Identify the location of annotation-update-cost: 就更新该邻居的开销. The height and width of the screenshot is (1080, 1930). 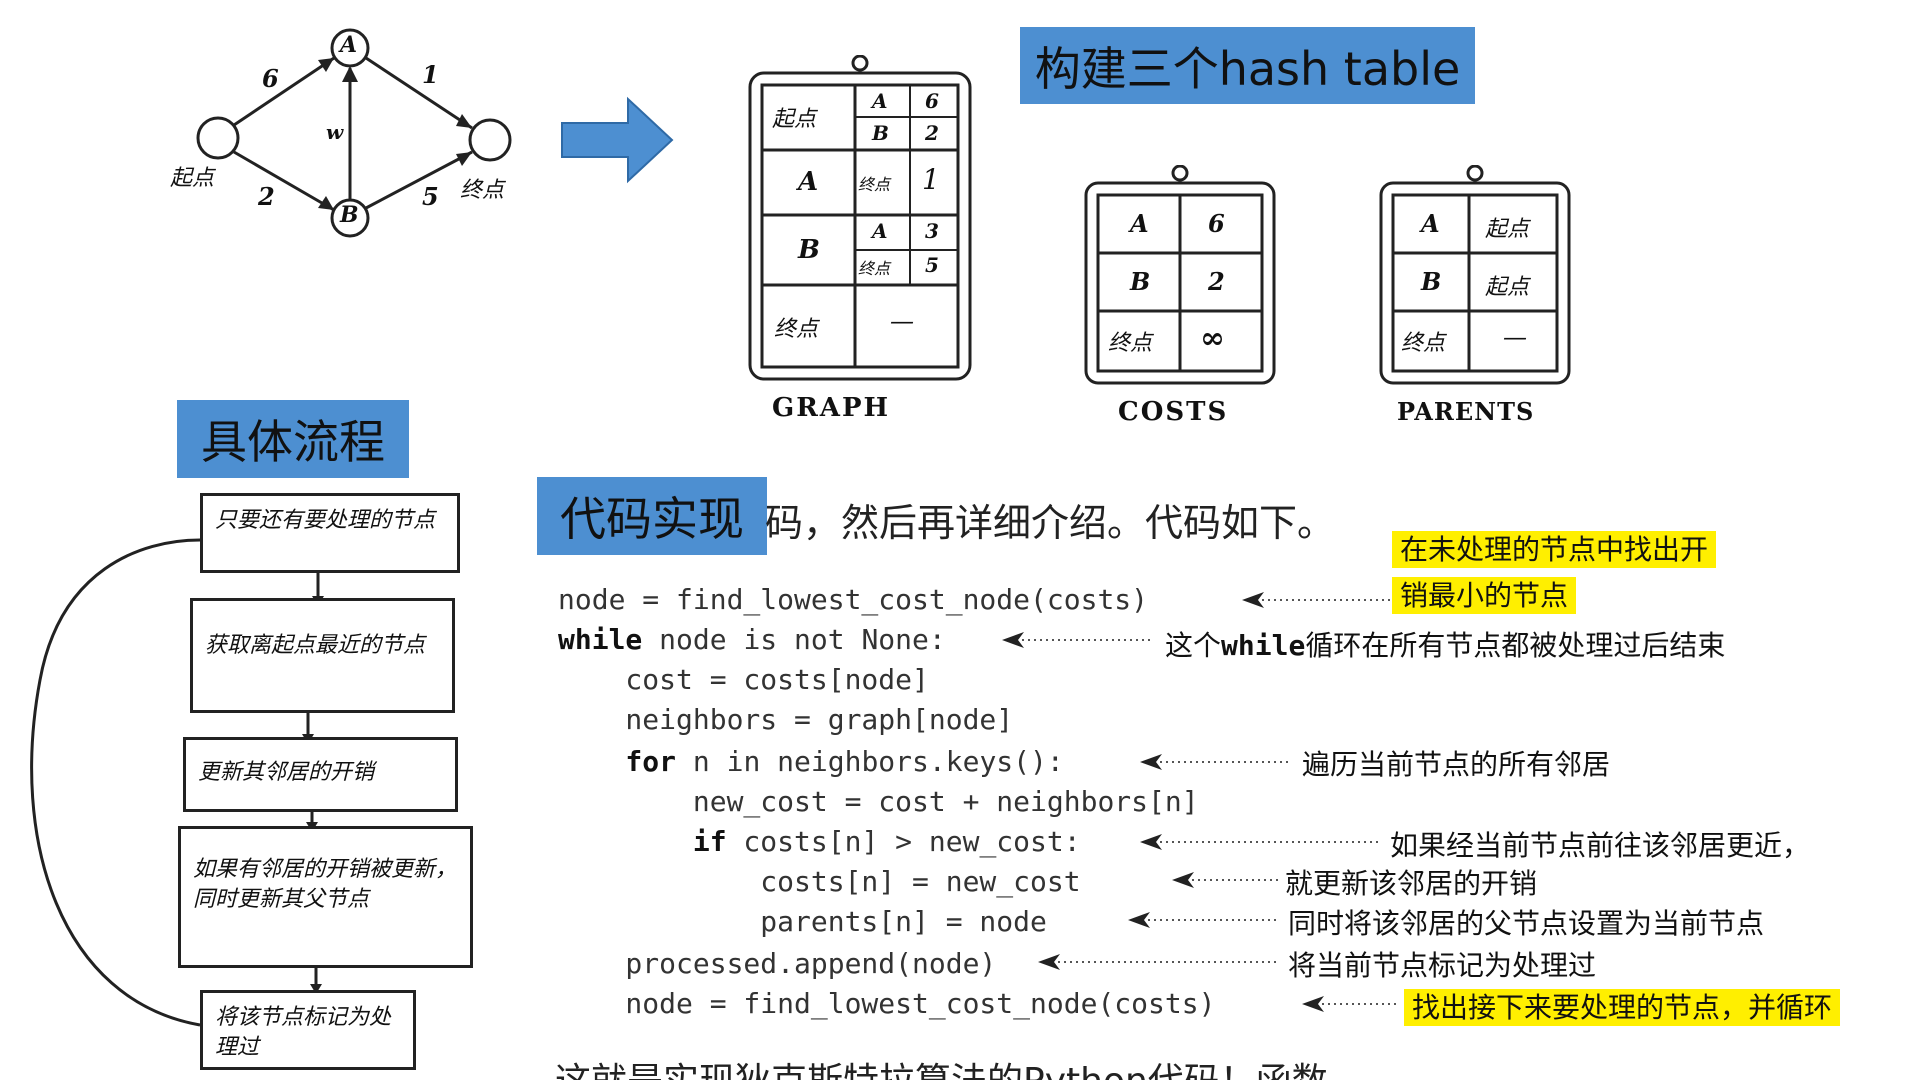
(1411, 883).